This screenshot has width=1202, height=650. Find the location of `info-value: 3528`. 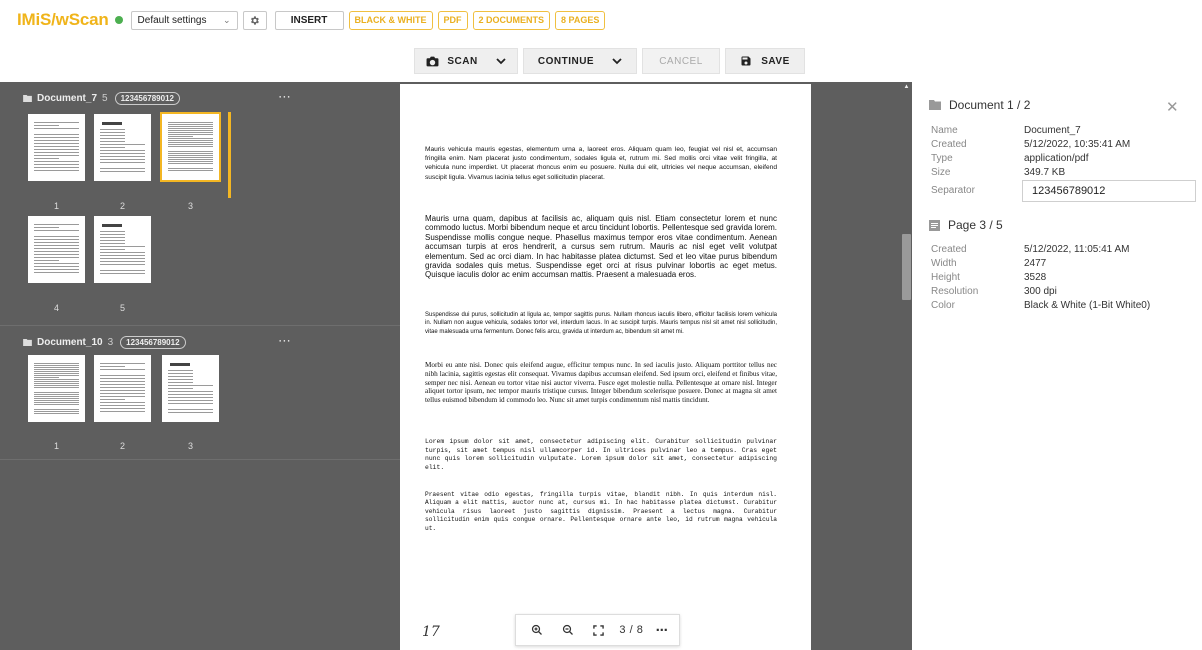

info-value: 3528 is located at coordinates (1035, 277).